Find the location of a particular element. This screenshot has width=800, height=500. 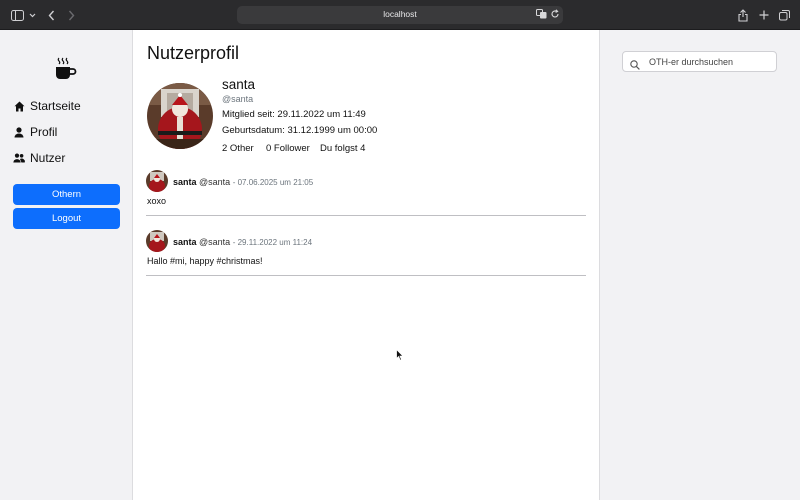

forward-icon is located at coordinates (71, 15).